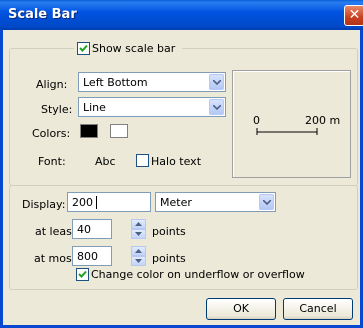 The width and height of the screenshot is (363, 328). Describe the element at coordinates (291, 124) in the screenshot. I see `scale-bar-preview: 0 200 m` at that location.